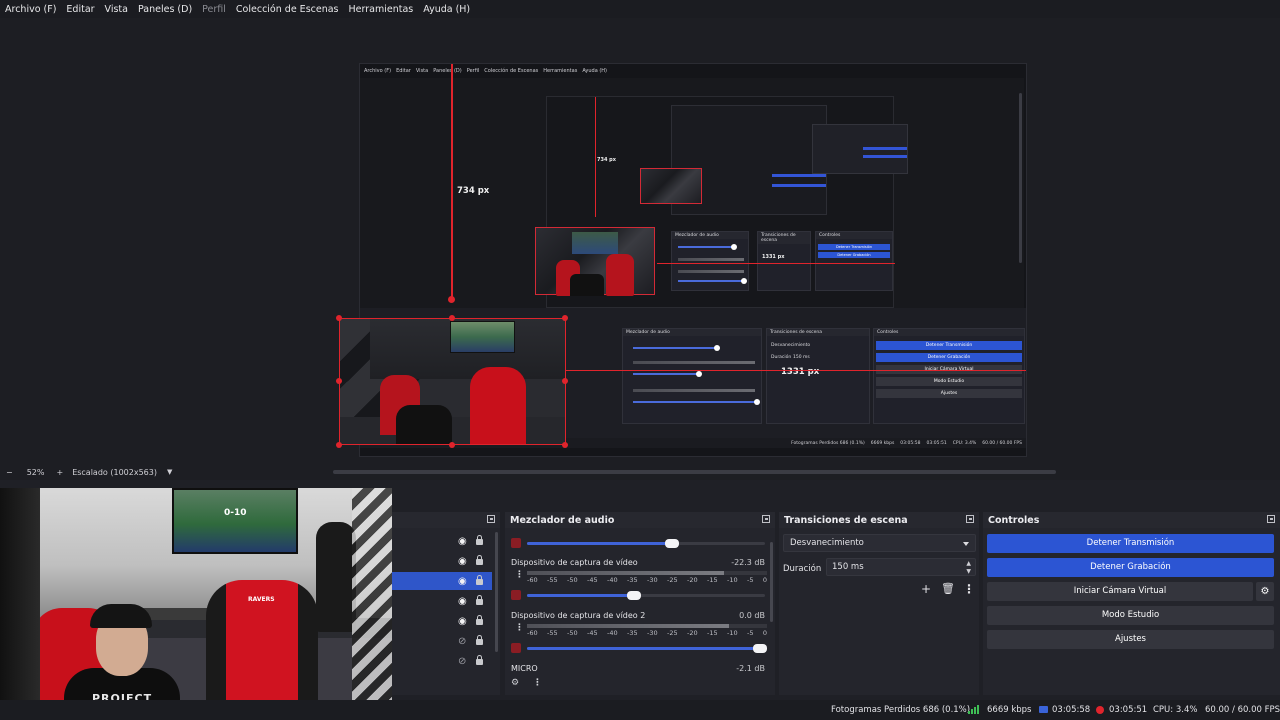 This screenshot has width=1280, height=720. What do you see at coordinates (587, 285) in the screenshot?
I see `nested-person` at bounding box center [587, 285].